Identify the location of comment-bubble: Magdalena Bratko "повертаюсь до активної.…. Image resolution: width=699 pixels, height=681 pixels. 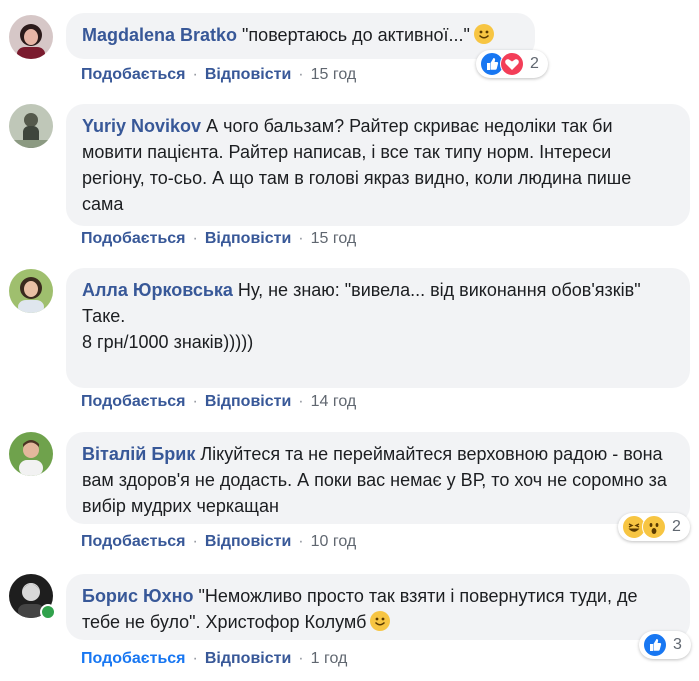
(300, 36).